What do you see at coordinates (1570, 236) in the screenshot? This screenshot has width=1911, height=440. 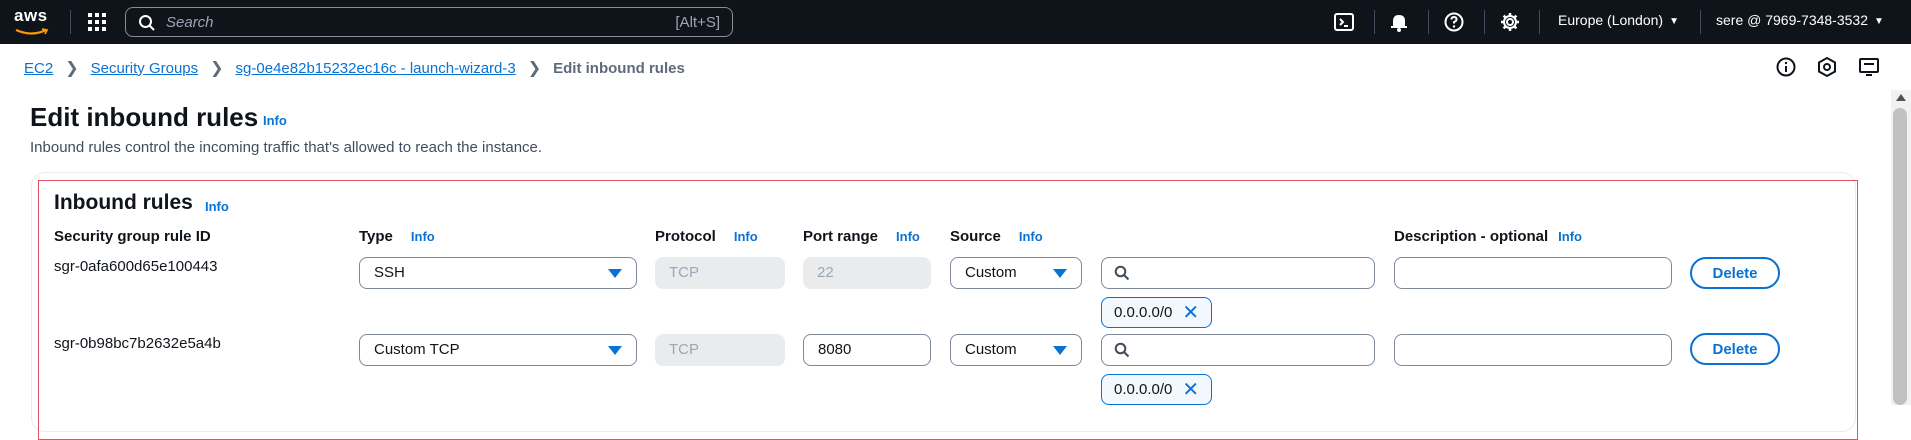 I see `description-info-link: Info` at bounding box center [1570, 236].